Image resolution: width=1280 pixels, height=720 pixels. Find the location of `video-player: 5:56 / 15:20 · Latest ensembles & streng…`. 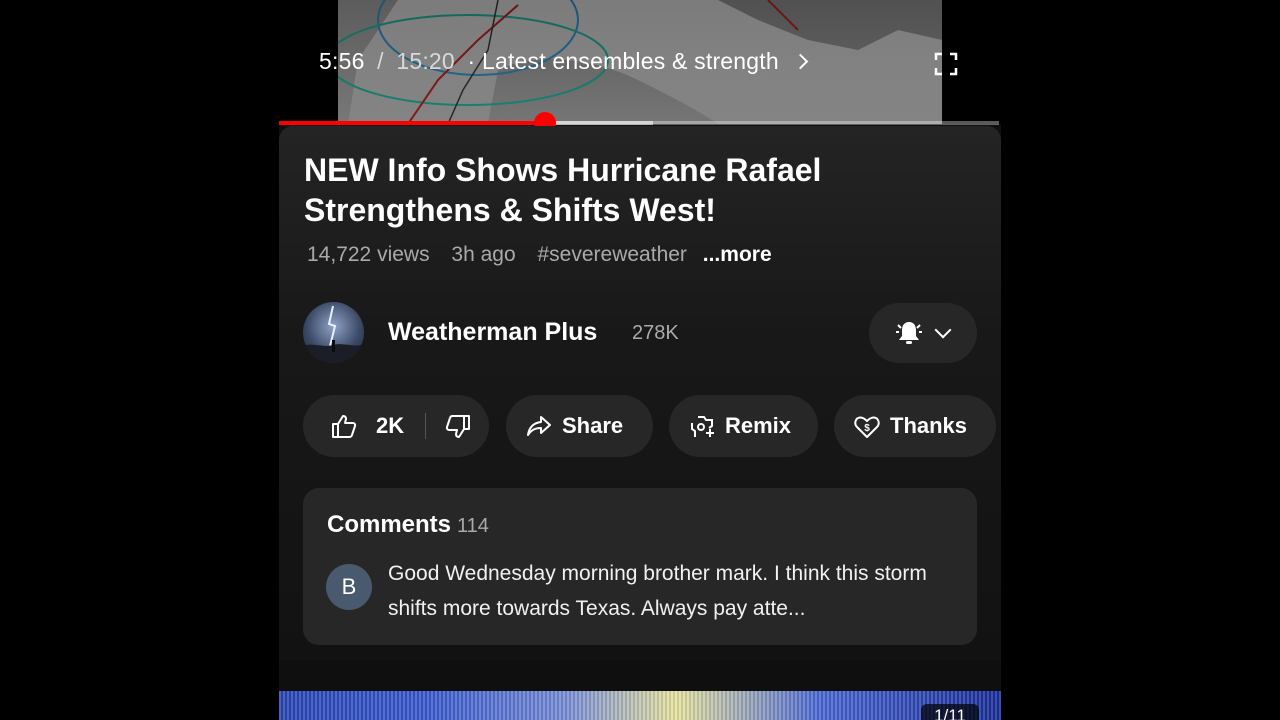

video-player: 5:56 / 15:20 · Latest ensembles & streng… is located at coordinates (640, 67).